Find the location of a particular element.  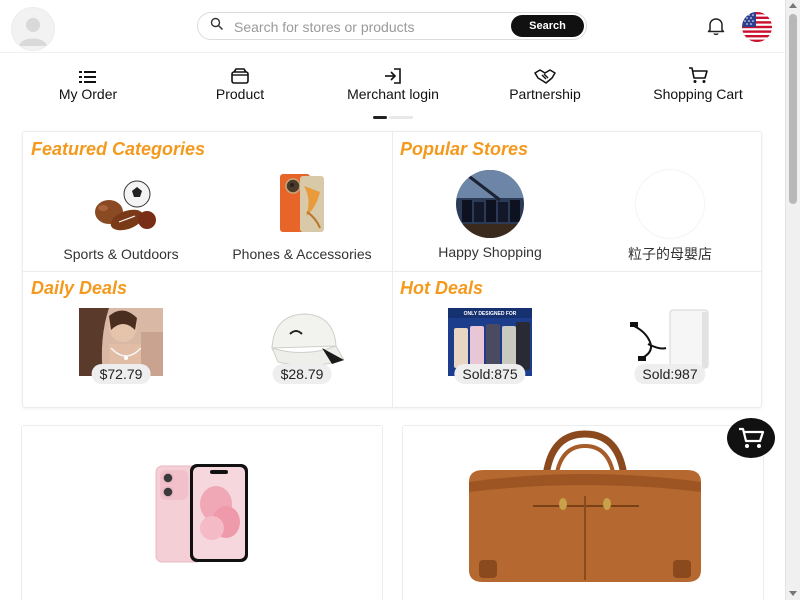

daily-deals-title: Daily Deals is located at coordinates (79, 288).